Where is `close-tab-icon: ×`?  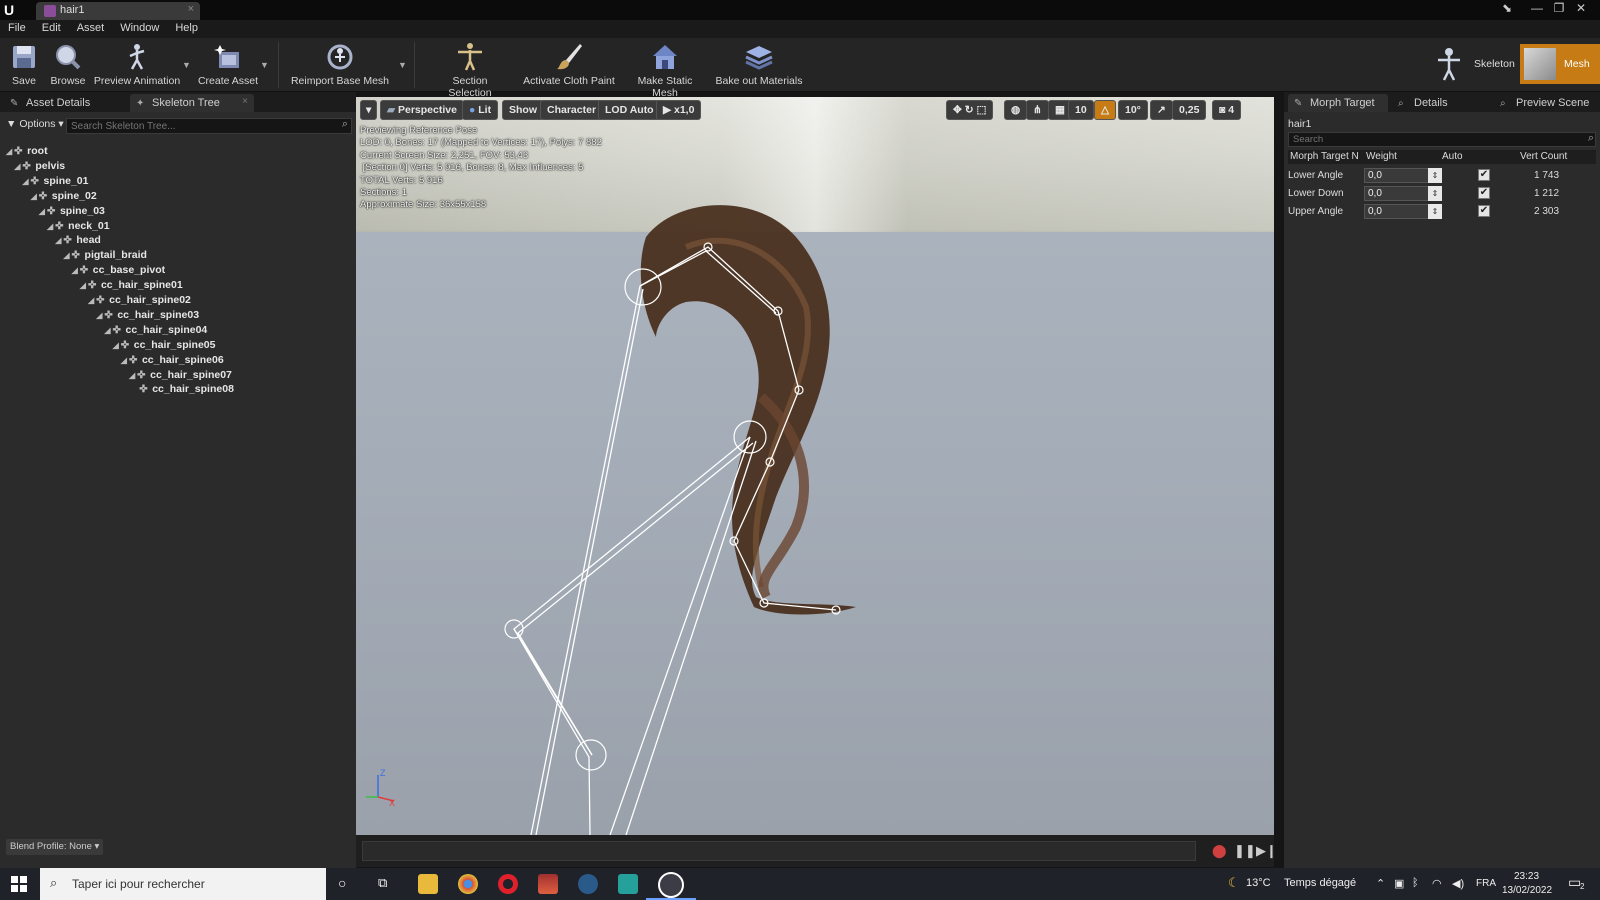
close-tab-icon: × is located at coordinates (191, 9).